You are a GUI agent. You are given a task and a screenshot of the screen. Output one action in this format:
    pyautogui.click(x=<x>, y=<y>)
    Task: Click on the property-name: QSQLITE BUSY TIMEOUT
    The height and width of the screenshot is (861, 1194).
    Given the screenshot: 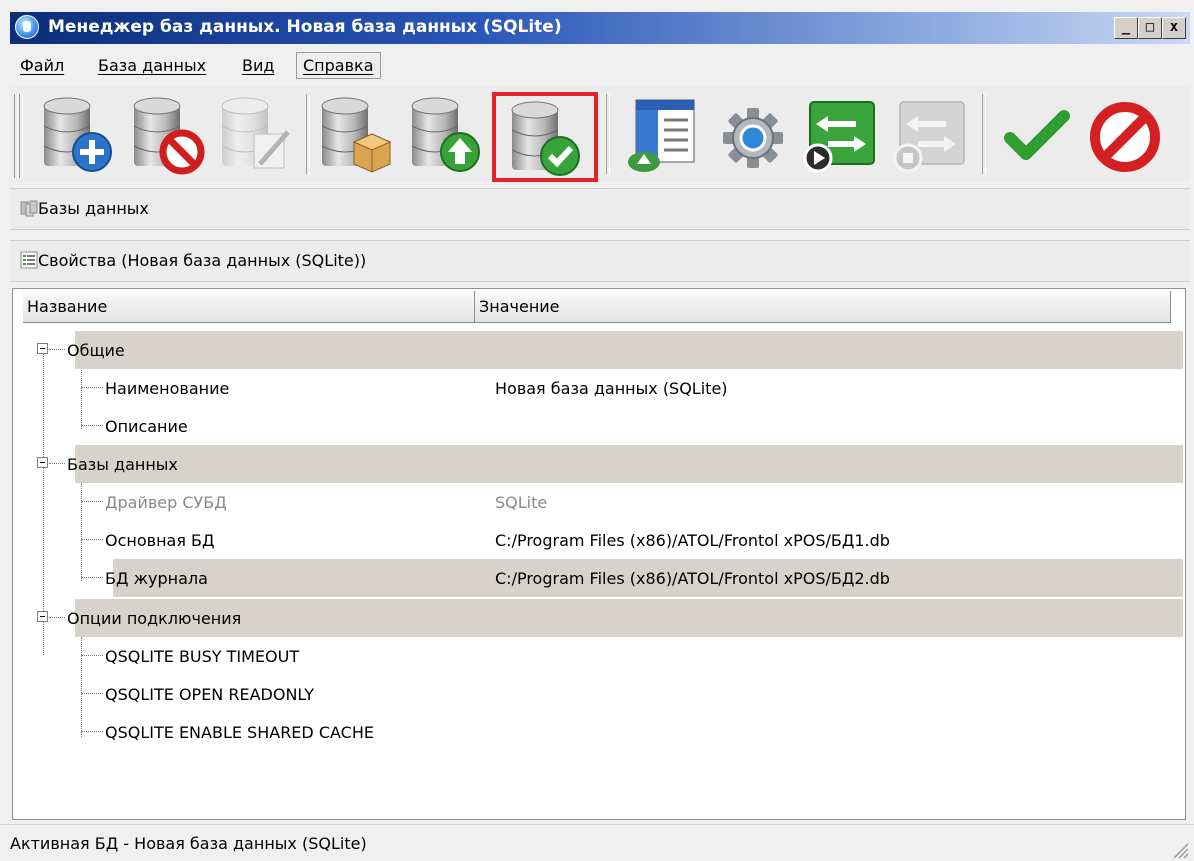 What is the action you would take?
    pyautogui.click(x=202, y=656)
    